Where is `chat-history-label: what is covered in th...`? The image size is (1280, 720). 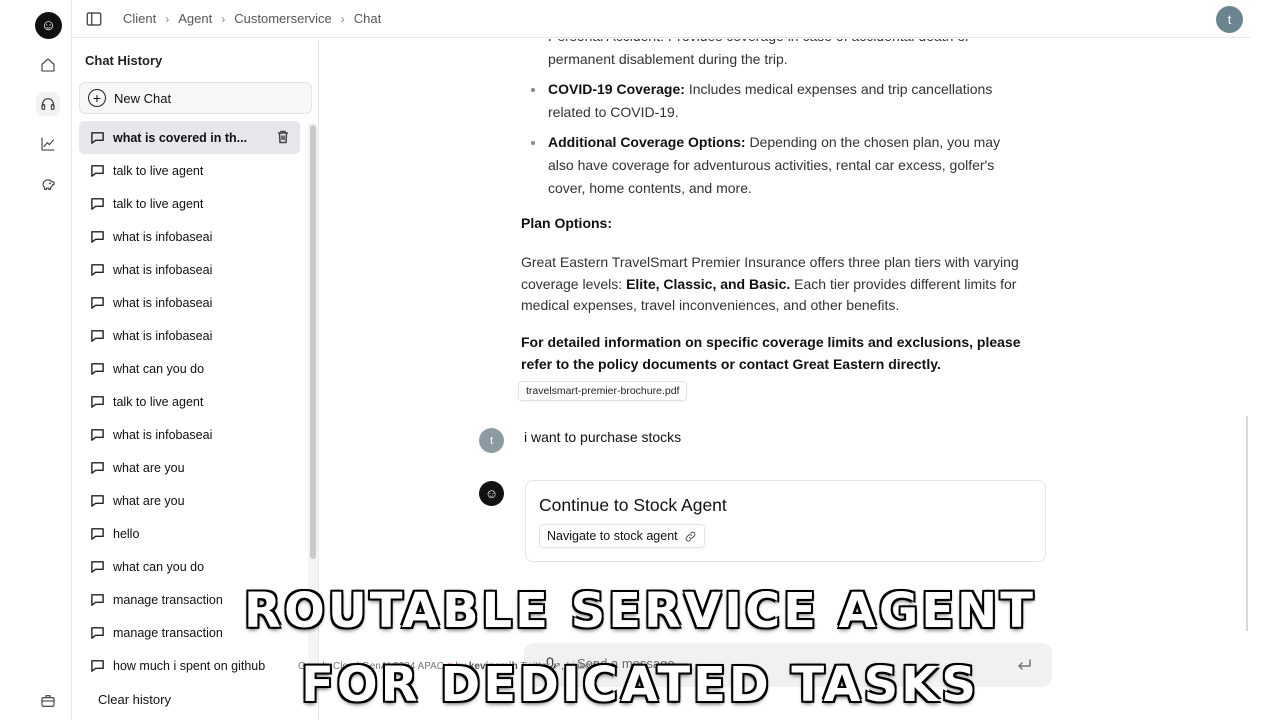 chat-history-label: what is covered in th... is located at coordinates (180, 137).